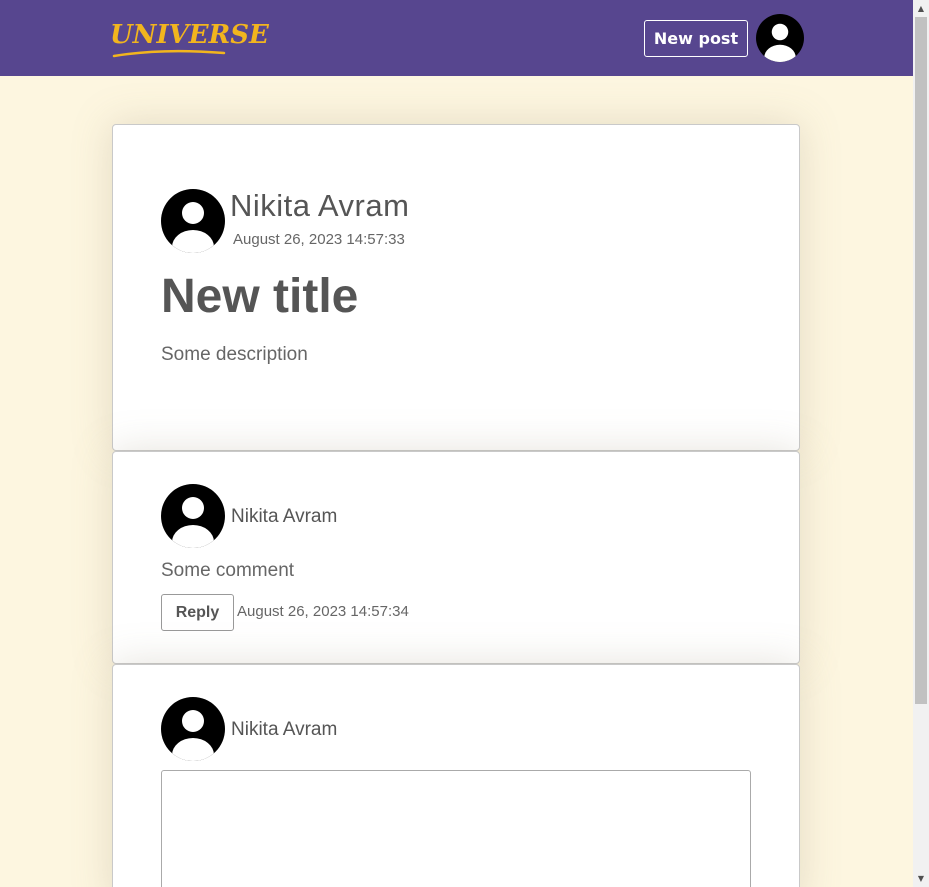 The image size is (929, 887). I want to click on page-scrollbar: ▲ ▼, so click(921, 443).